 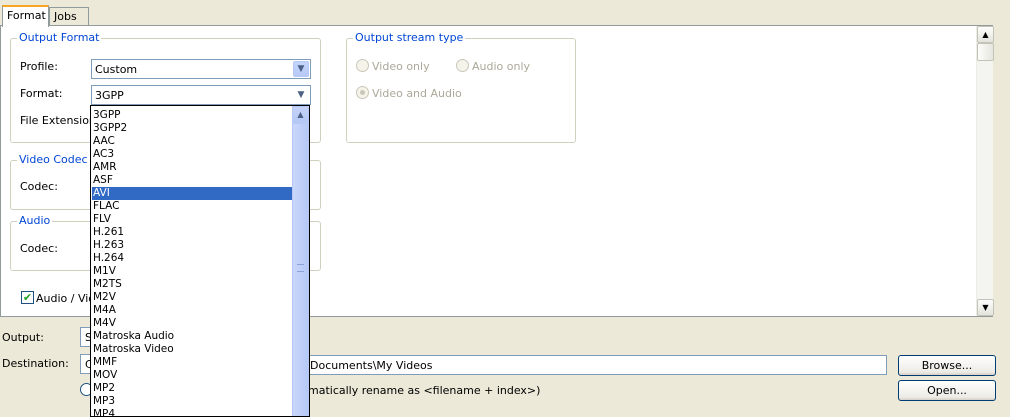 I want to click on output-stream-type-title: Output stream type, so click(x=409, y=37).